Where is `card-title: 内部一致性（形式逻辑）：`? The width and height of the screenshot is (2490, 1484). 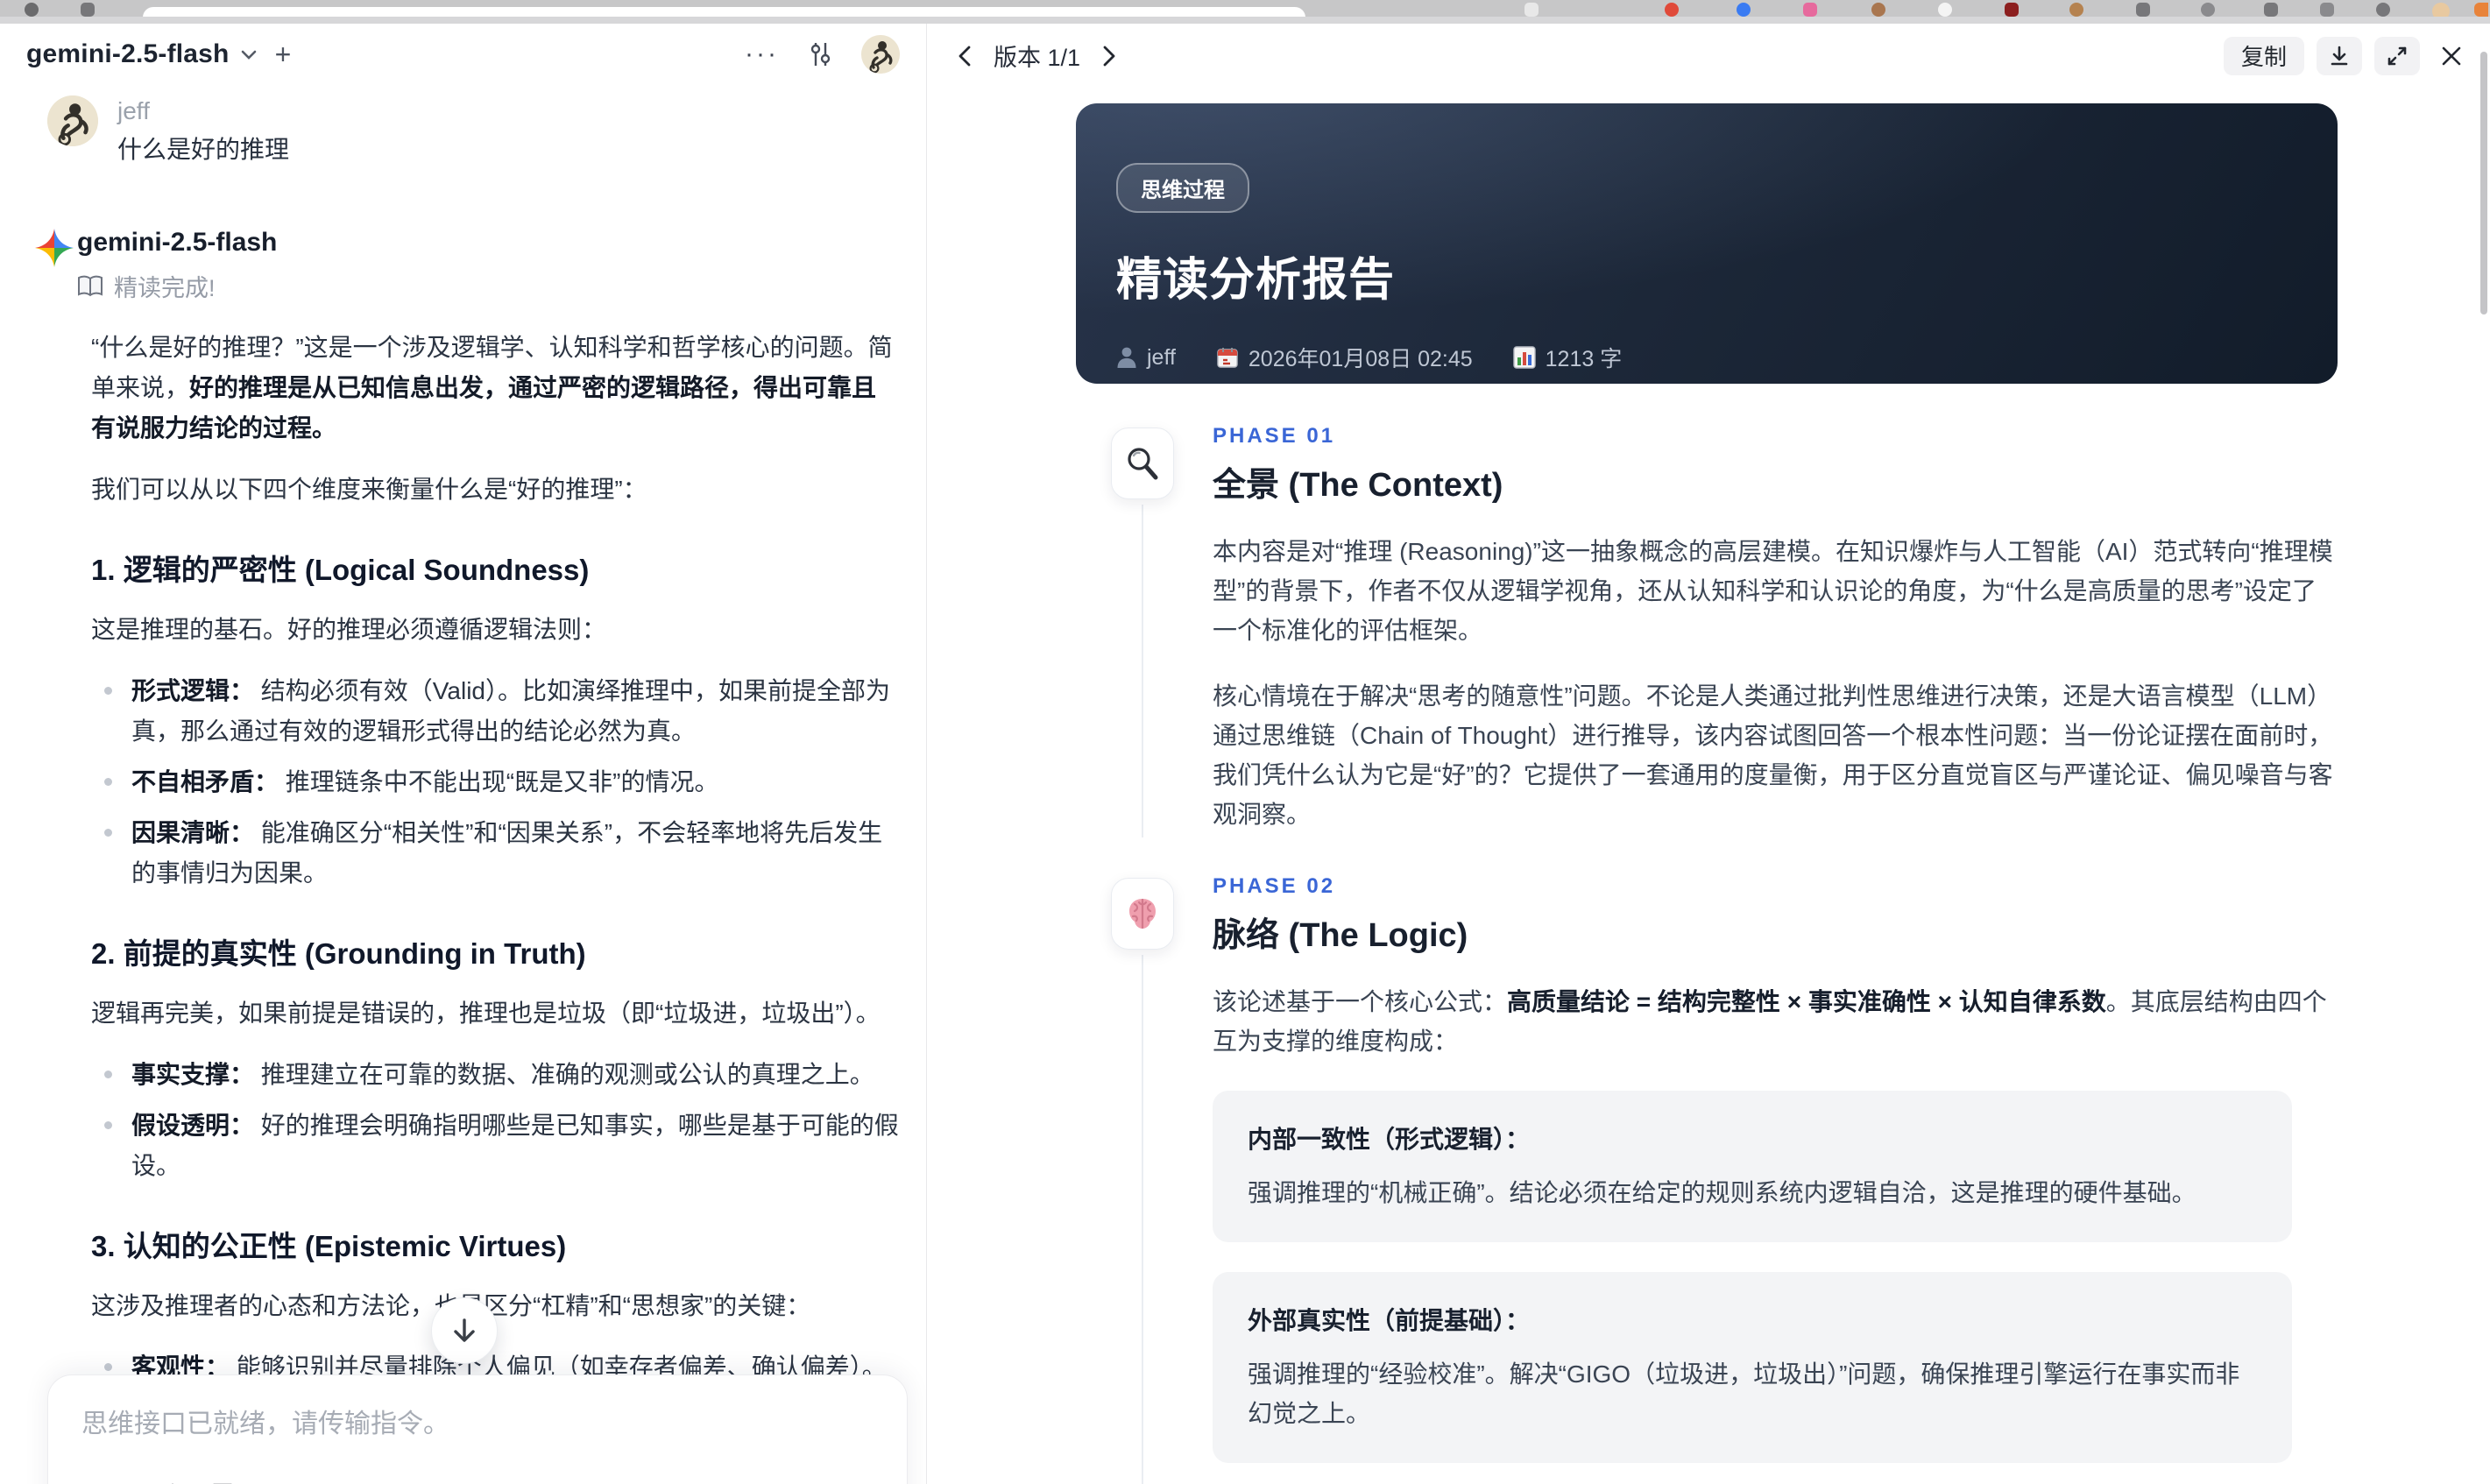 card-title: 内部一致性（形式逻辑）： is located at coordinates (1389, 1139).